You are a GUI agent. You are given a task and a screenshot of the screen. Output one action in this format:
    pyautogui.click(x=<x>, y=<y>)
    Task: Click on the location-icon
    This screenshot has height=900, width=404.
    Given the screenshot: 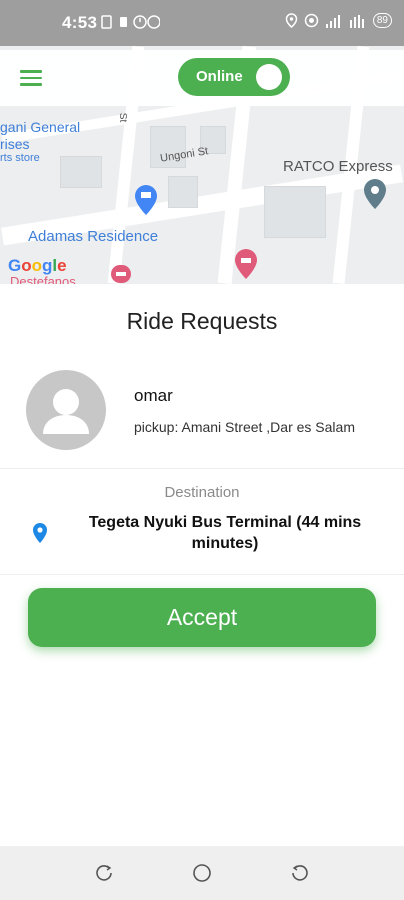 What is the action you would take?
    pyautogui.click(x=291, y=20)
    